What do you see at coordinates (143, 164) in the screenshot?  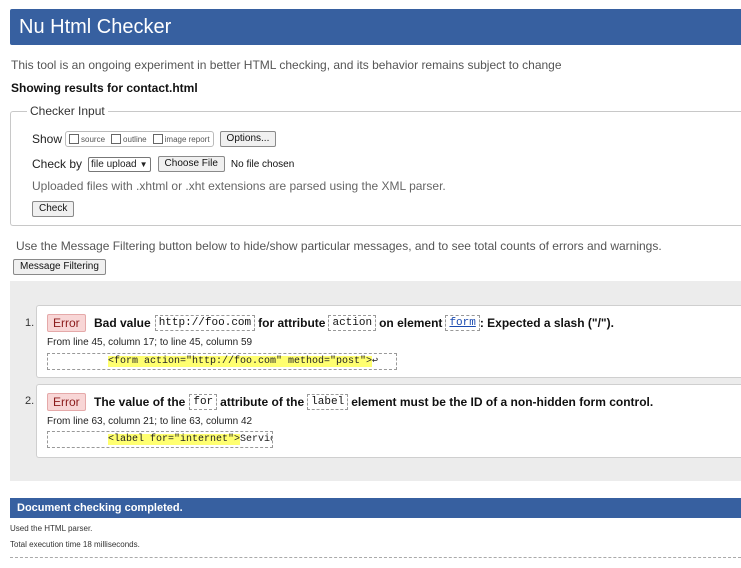 I see `chevron-down-icon: ▼` at bounding box center [143, 164].